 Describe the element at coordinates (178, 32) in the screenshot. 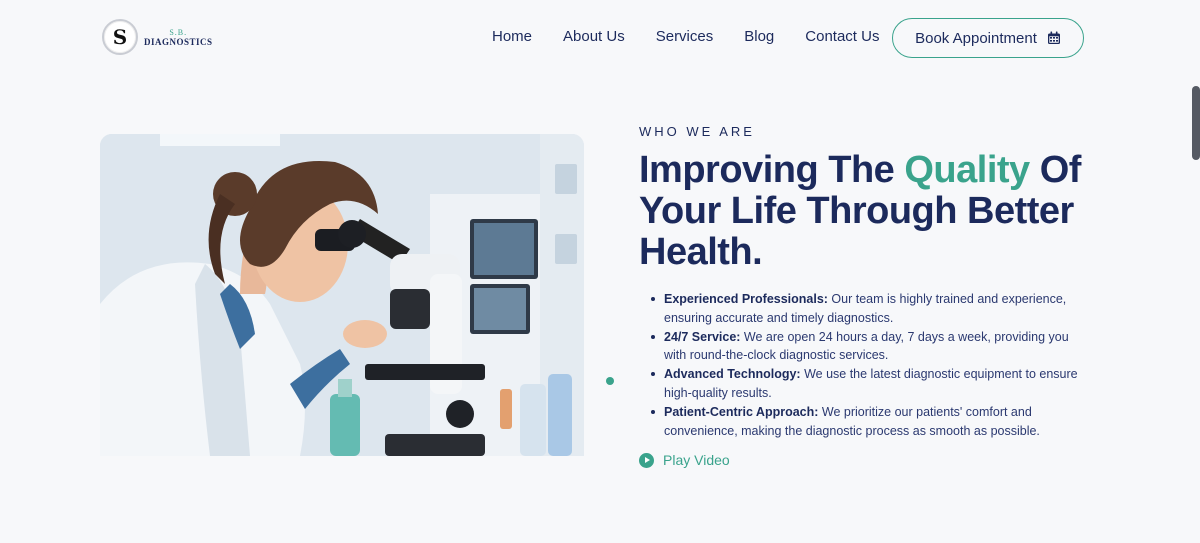

I see `logo-top-text: S.B.` at that location.